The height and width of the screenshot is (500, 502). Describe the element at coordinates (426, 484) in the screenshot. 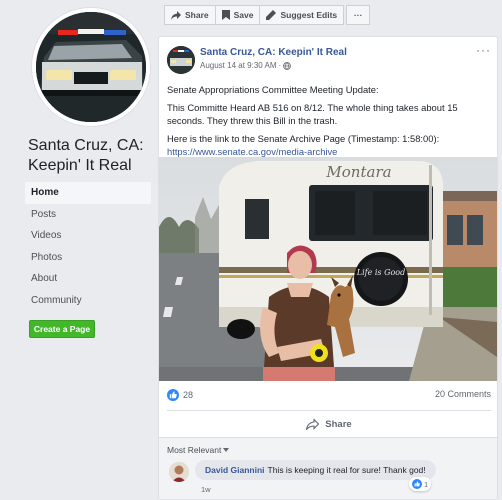

I see `comment-likes-count: 1` at that location.